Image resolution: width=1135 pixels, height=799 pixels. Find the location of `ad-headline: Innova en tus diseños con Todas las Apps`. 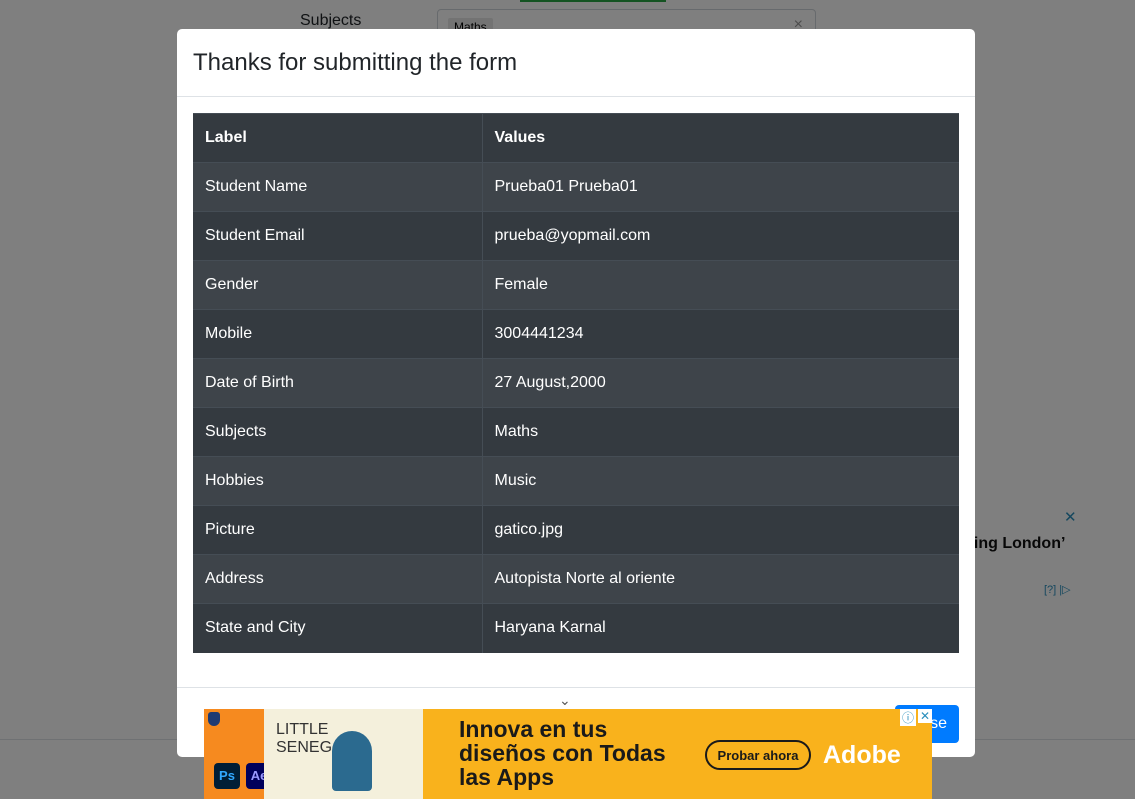

ad-headline: Innova en tus diseños con Todas las Apps is located at coordinates (562, 753).